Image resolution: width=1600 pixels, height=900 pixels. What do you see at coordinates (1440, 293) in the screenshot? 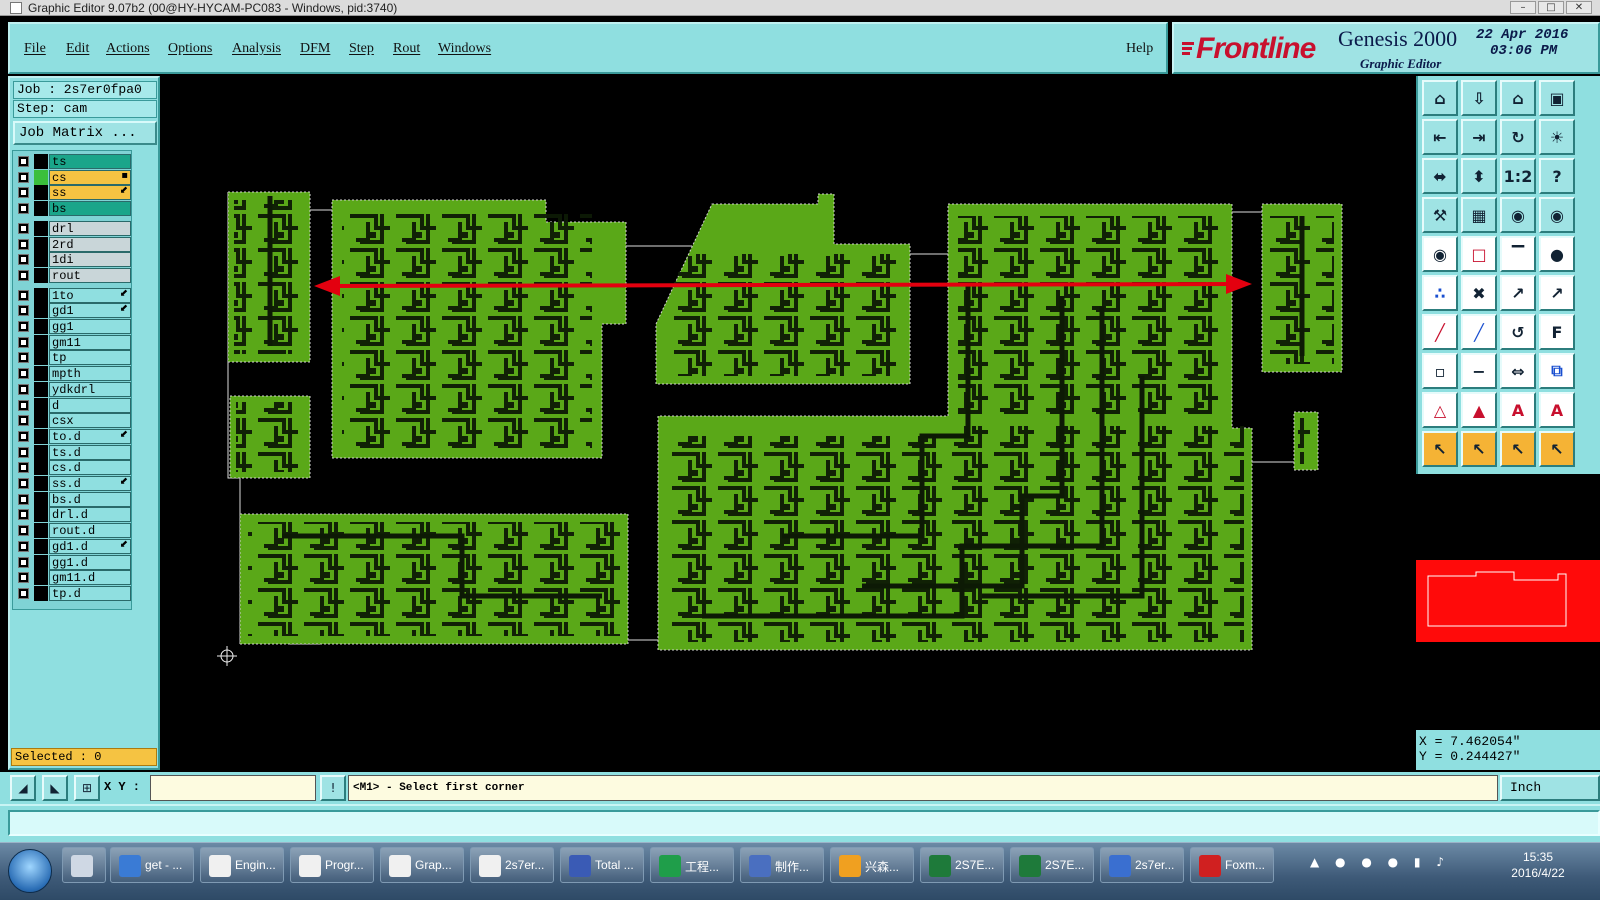
I see `node-tool-button: ∴` at bounding box center [1440, 293].